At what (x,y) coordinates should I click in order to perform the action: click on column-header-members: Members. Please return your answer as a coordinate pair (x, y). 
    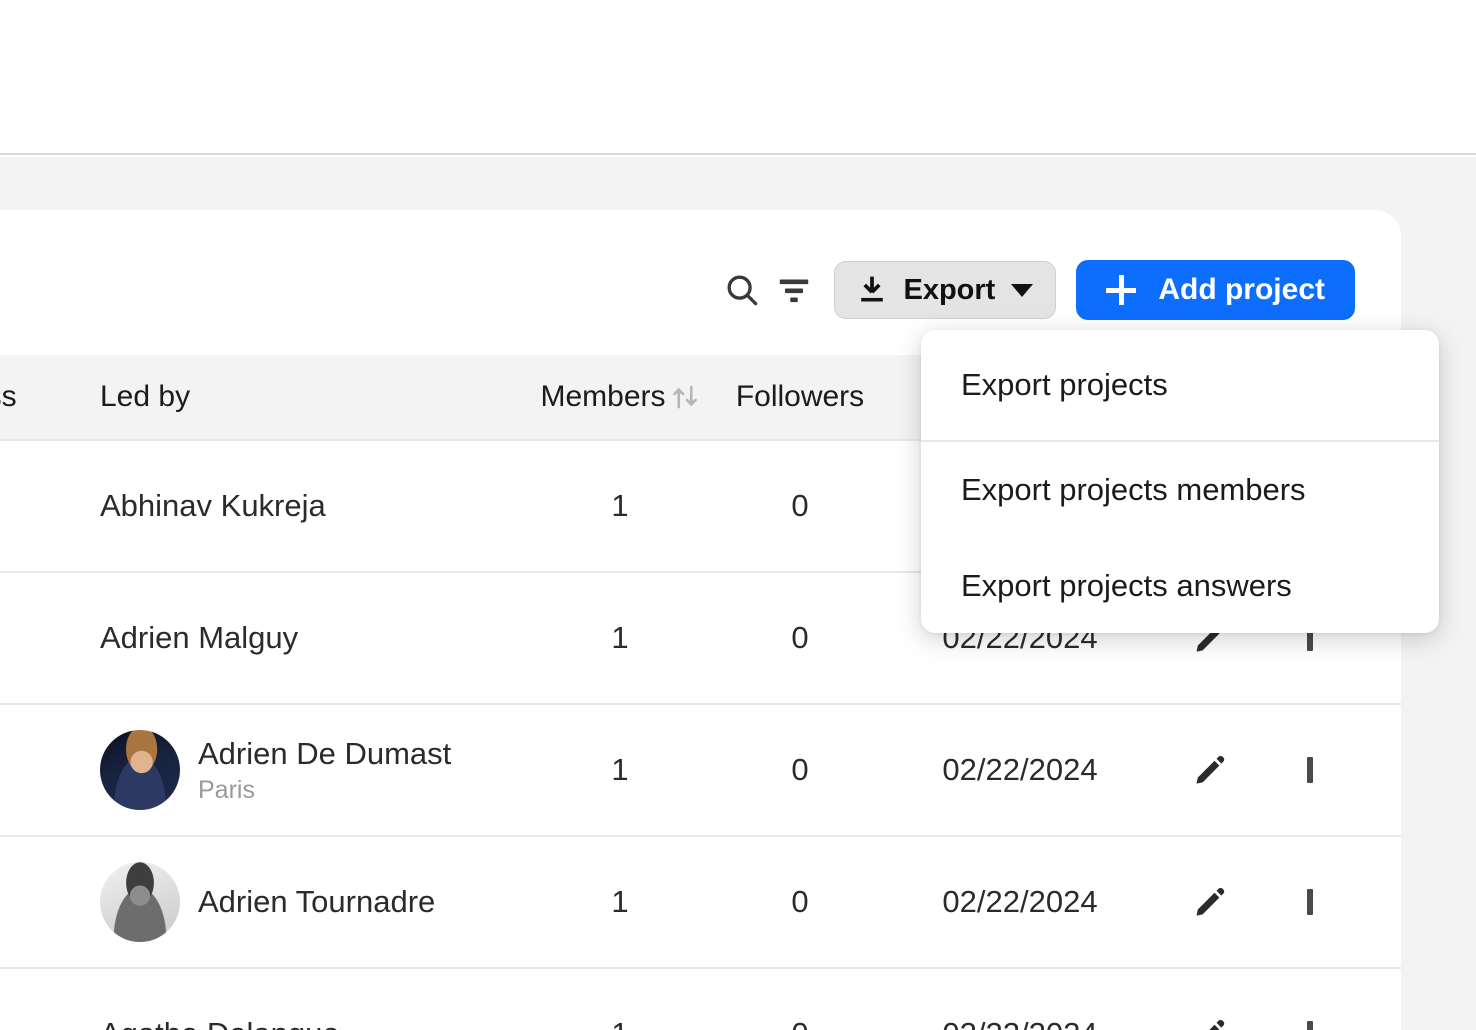
    Looking at the image, I should click on (620, 397).